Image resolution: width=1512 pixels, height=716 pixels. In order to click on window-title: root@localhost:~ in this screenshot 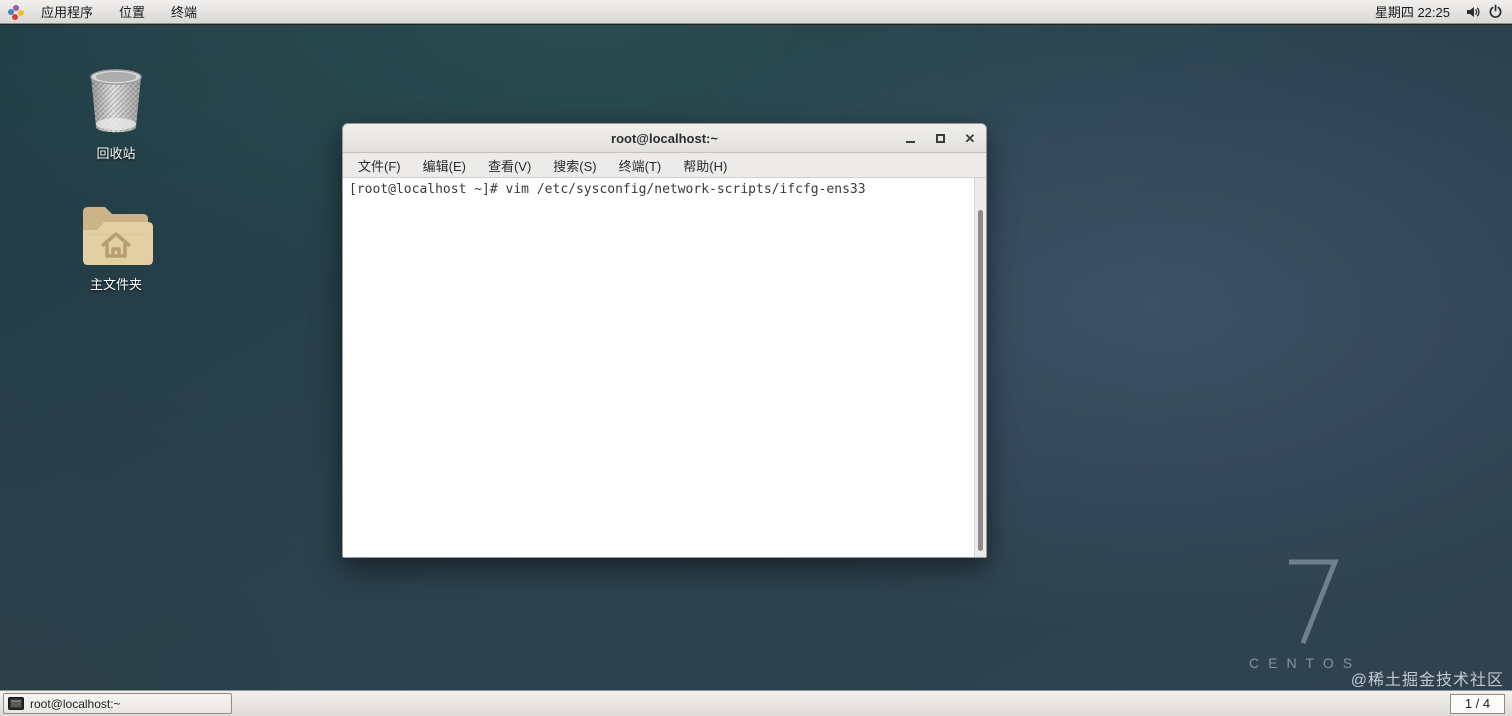, I will do `click(664, 138)`.